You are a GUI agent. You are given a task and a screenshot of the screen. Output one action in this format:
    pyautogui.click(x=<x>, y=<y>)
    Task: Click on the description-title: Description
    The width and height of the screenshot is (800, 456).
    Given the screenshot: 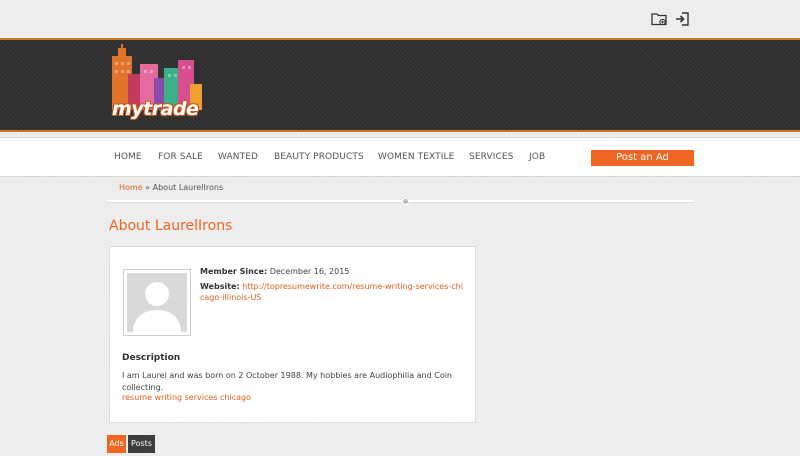 What is the action you would take?
    pyautogui.click(x=151, y=358)
    